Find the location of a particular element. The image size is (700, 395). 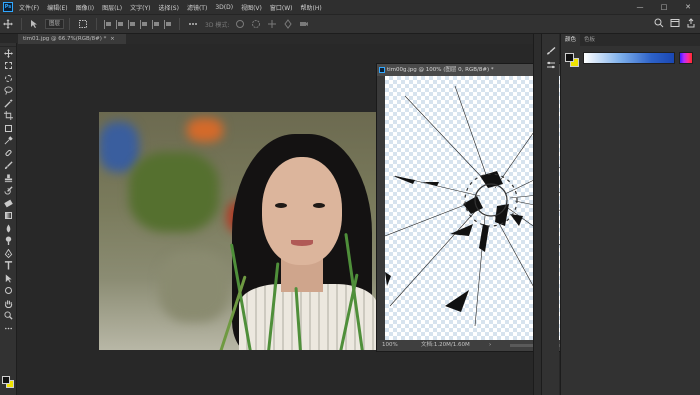

menu-type: 文字(Y) is located at coordinates (140, 7).